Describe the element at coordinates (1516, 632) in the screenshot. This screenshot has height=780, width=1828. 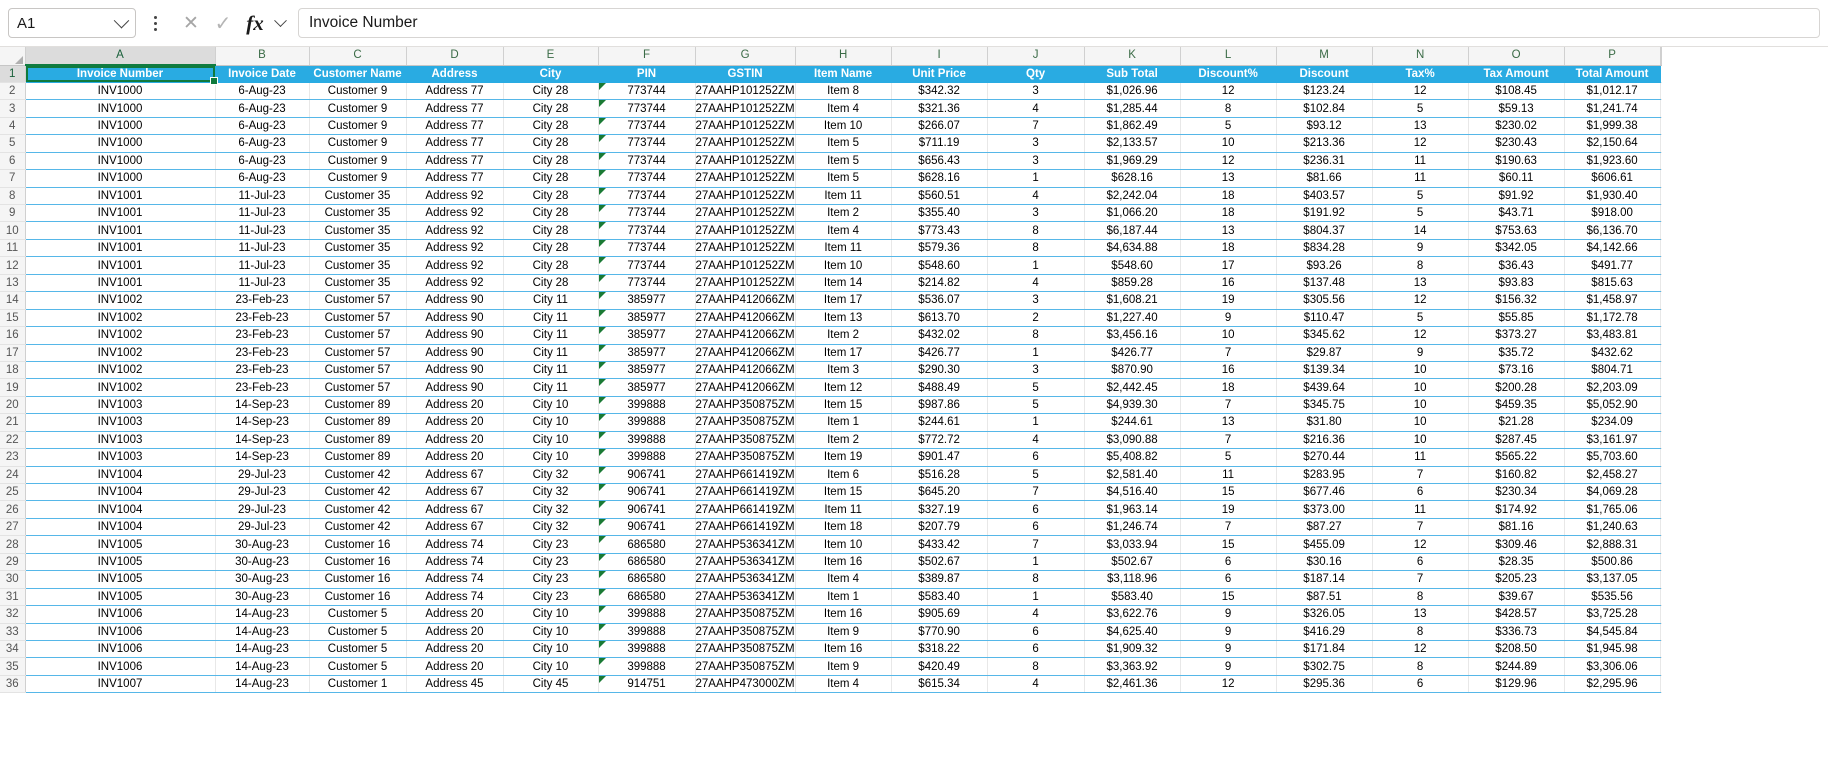
I see `table-cell: $336.73` at that location.